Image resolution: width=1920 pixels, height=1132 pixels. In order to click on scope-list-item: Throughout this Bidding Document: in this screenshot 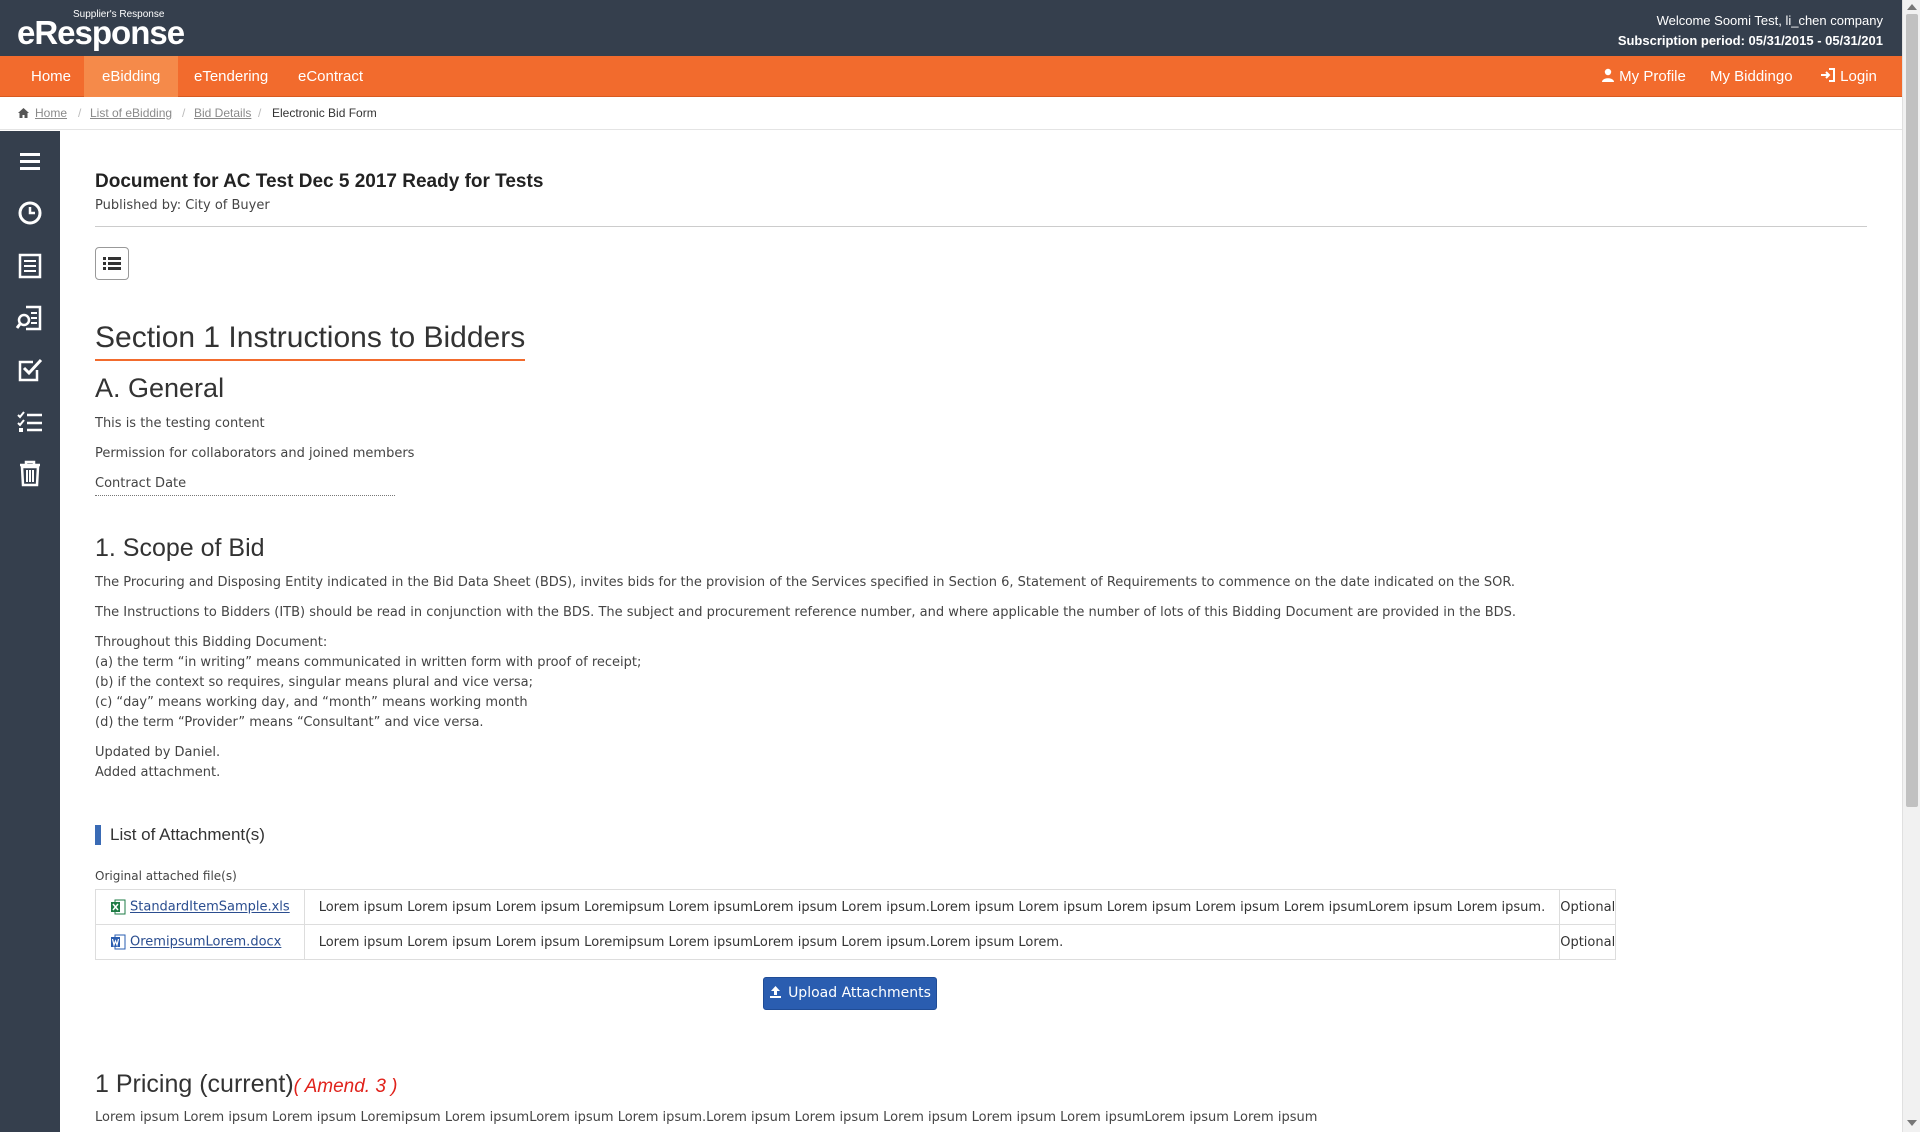, I will do `click(211, 642)`.